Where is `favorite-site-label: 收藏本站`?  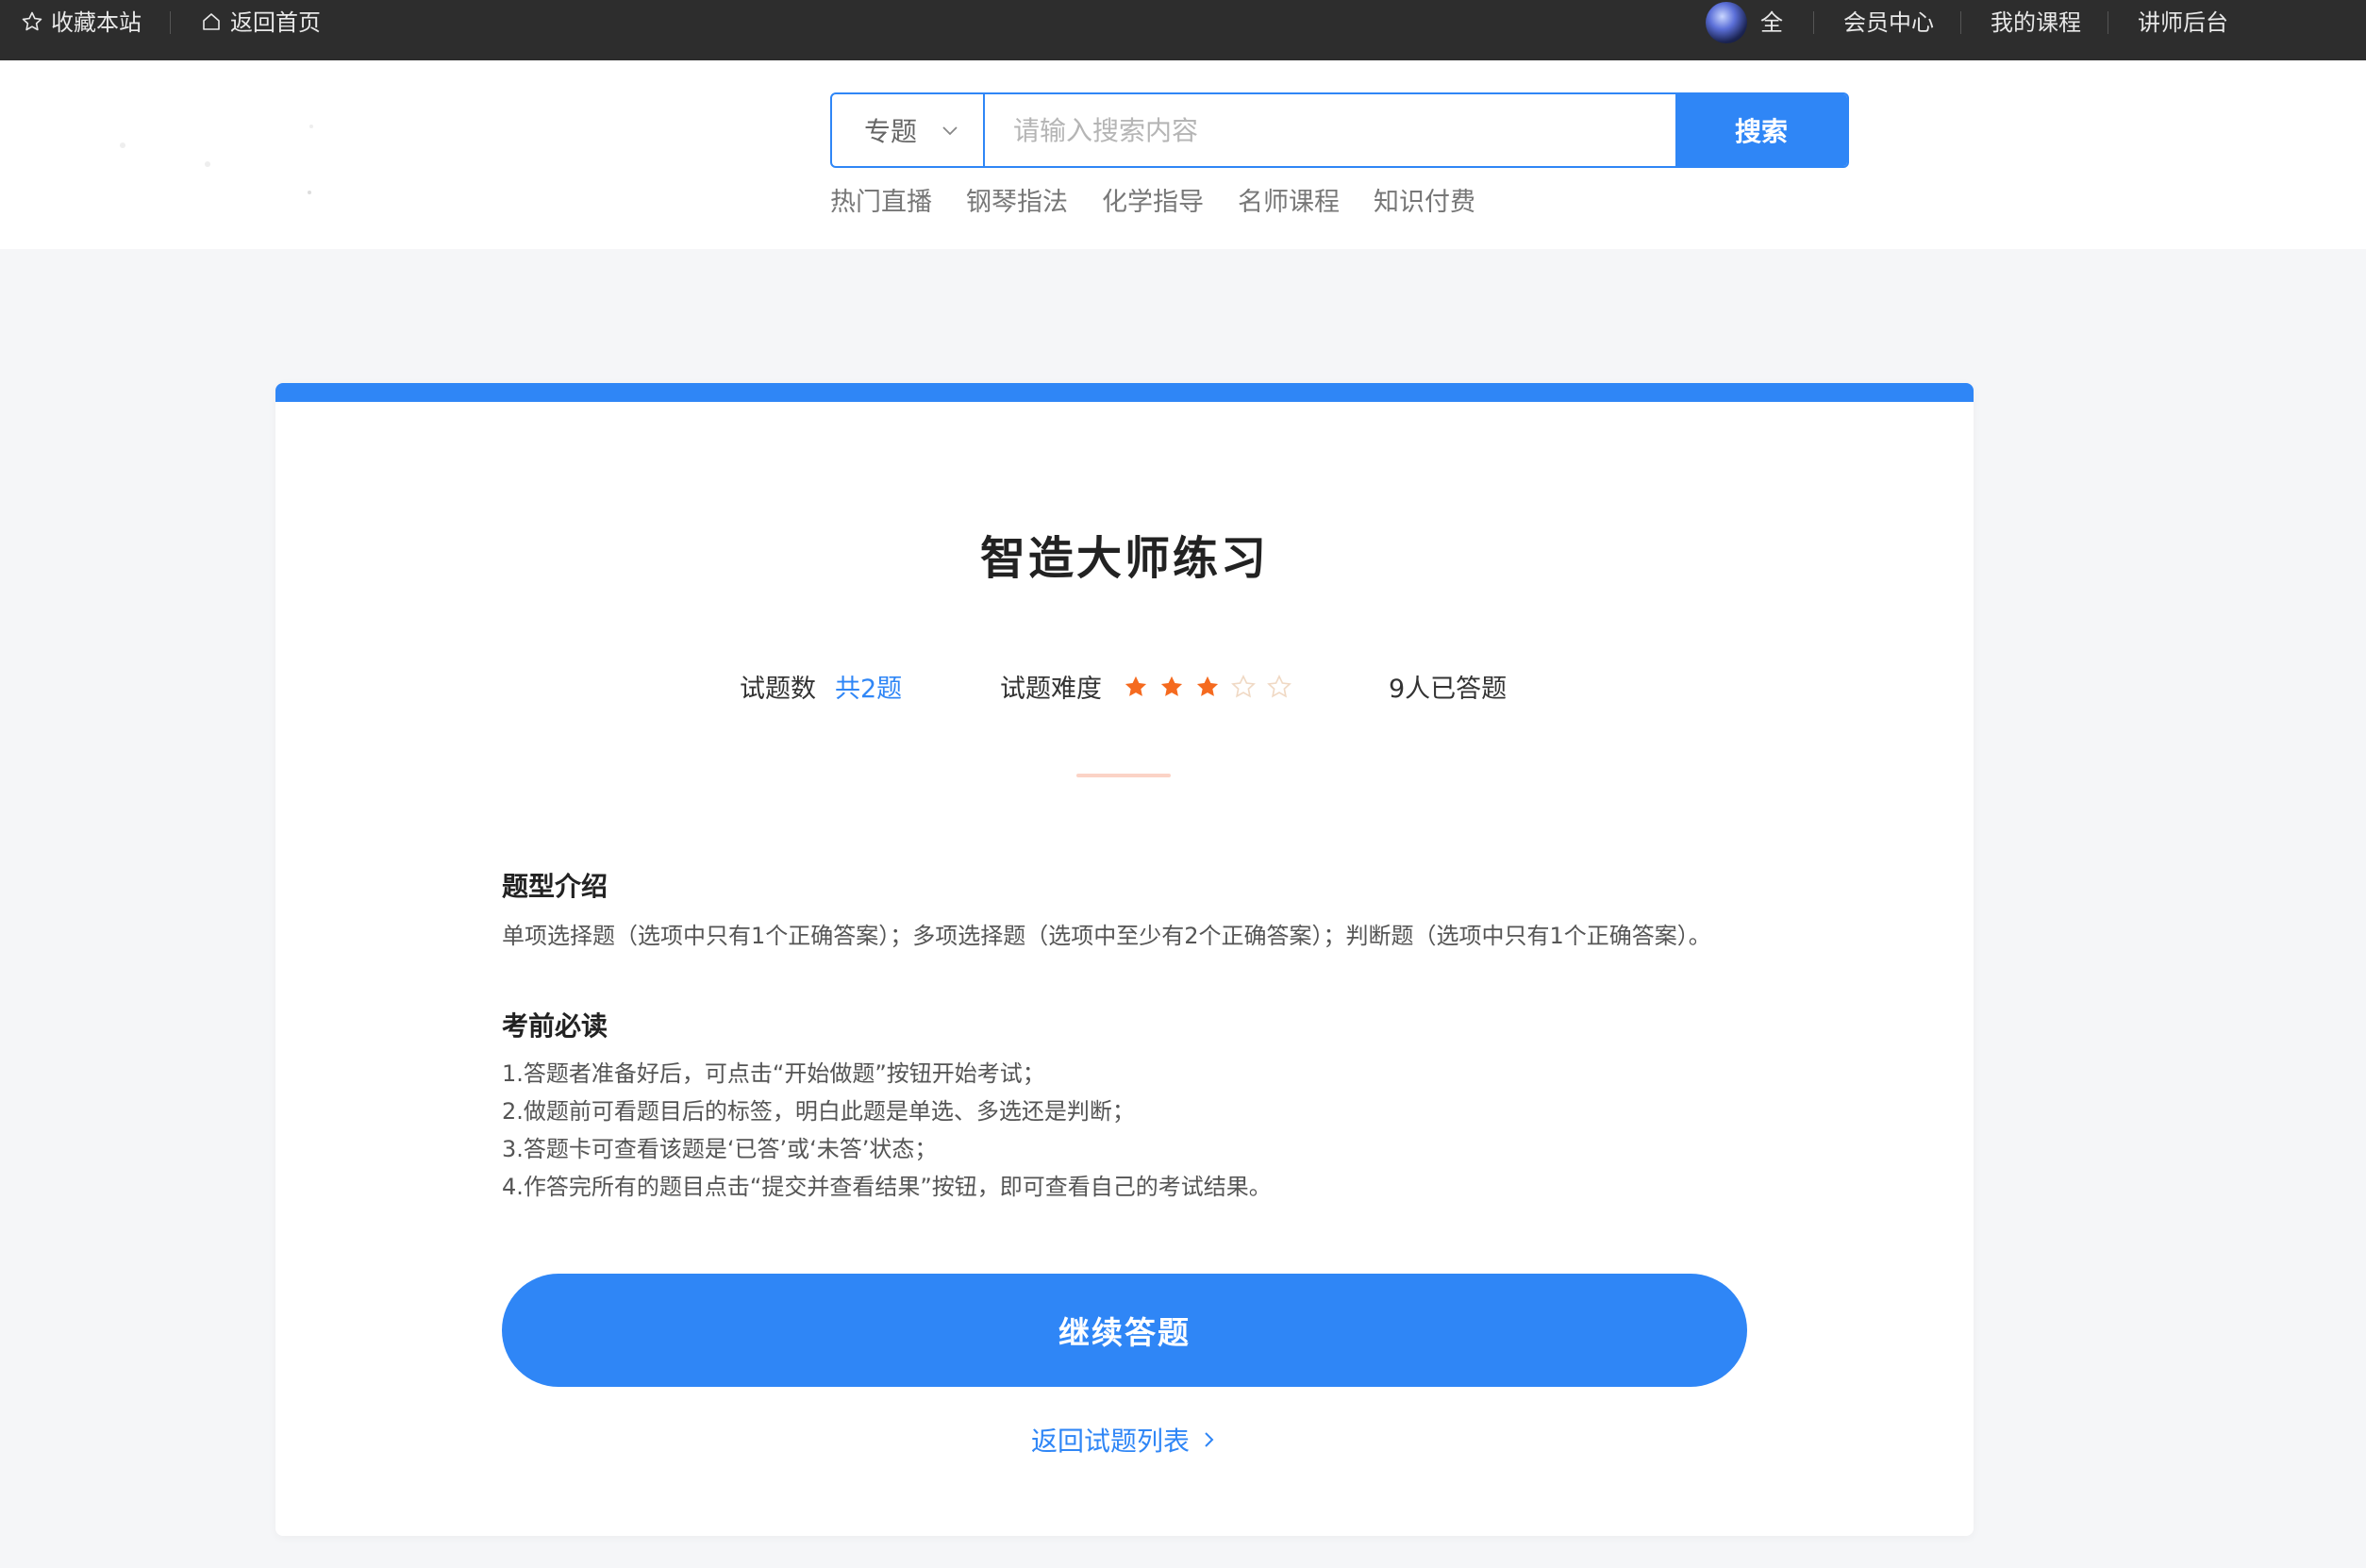 favorite-site-label: 收藏本站 is located at coordinates (96, 22).